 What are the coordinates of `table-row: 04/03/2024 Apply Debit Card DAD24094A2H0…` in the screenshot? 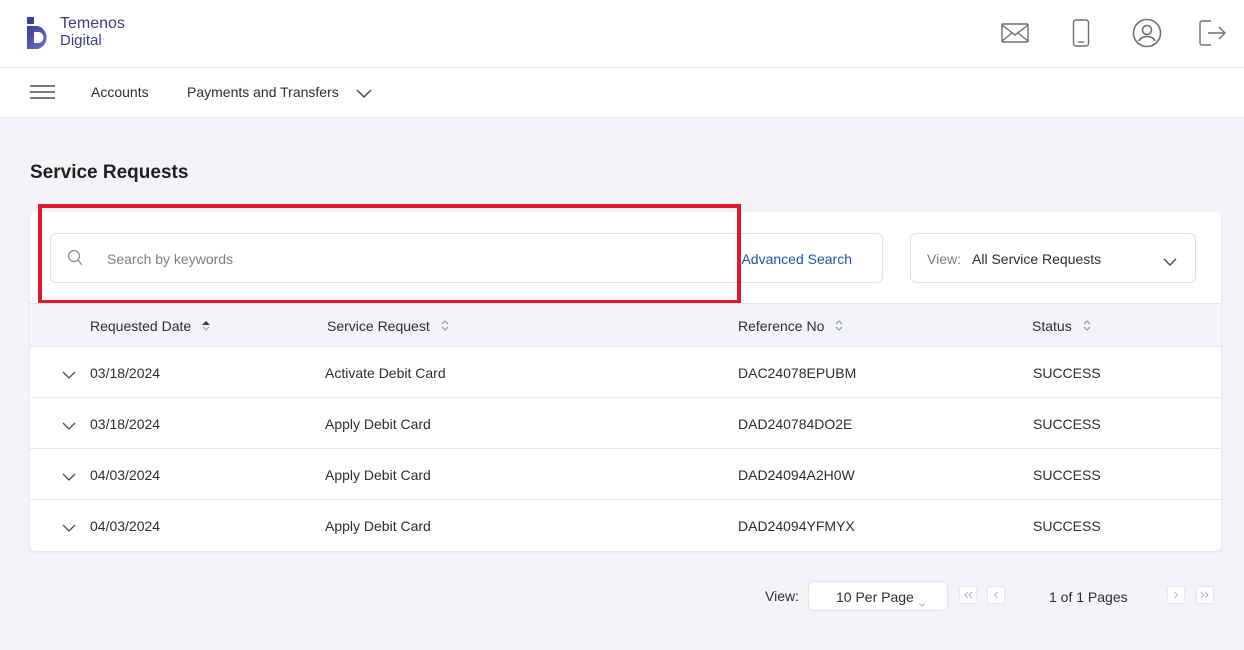 It's located at (625, 474).